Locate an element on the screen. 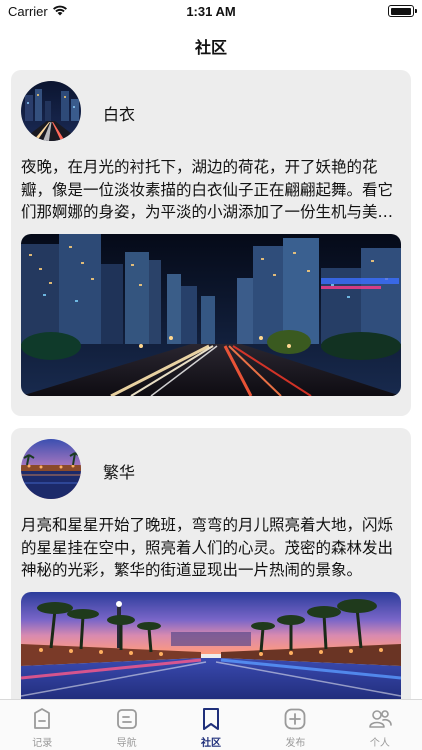  status-bar: Carrier 1:31 AM is located at coordinates (211, 12).